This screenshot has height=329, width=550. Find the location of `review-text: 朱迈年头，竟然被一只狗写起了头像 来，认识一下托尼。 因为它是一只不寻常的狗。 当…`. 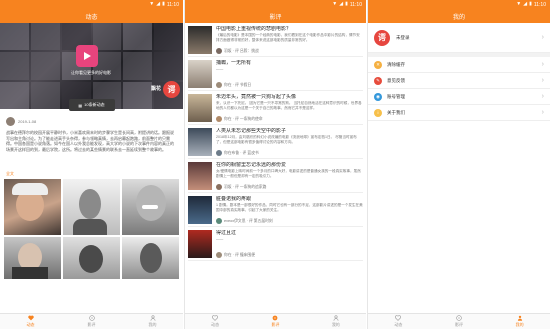

review-text: 朱迈年头，竟然被一只狗写起了头像 来，认识一下托尼。 因为它是一只不寻常的狗。 当… is located at coordinates (289, 108).